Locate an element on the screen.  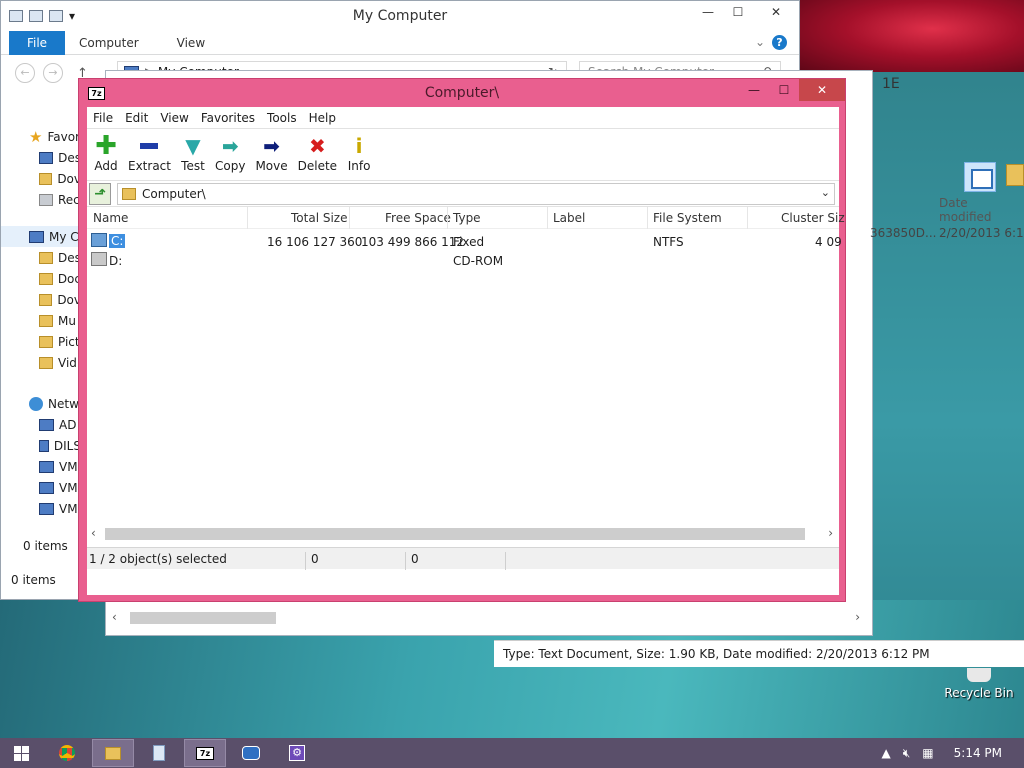
tab-file: File is located at coordinates (37, 42).